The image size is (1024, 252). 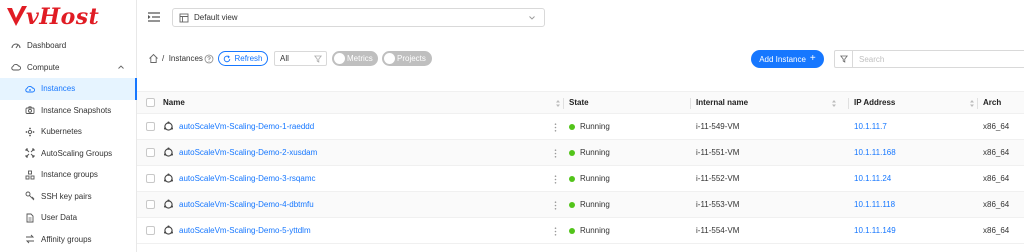 What do you see at coordinates (59, 218) in the screenshot?
I see `sidebar-item-label: User Data` at bounding box center [59, 218].